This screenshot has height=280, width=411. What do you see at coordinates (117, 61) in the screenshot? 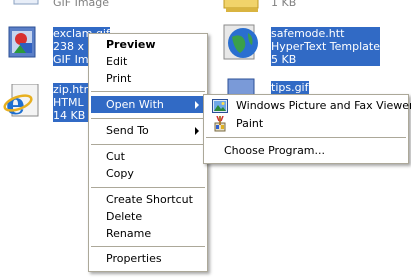
I see `menu-label: Edit` at bounding box center [117, 61].